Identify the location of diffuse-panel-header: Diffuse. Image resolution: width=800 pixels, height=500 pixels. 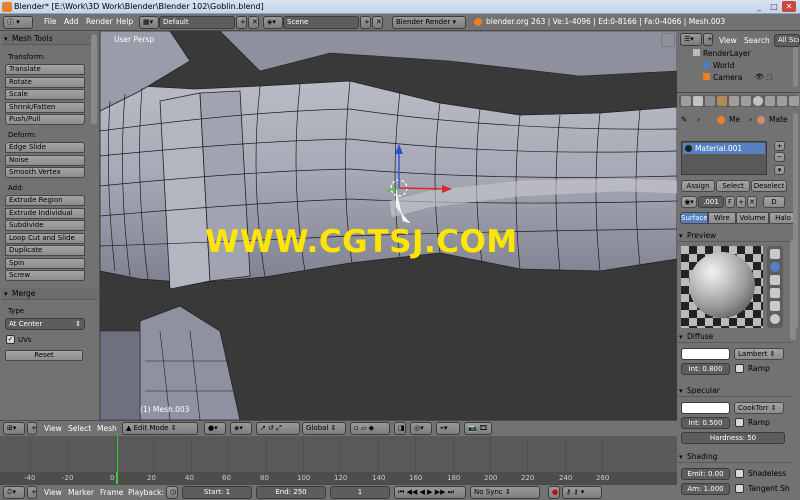
(735, 337).